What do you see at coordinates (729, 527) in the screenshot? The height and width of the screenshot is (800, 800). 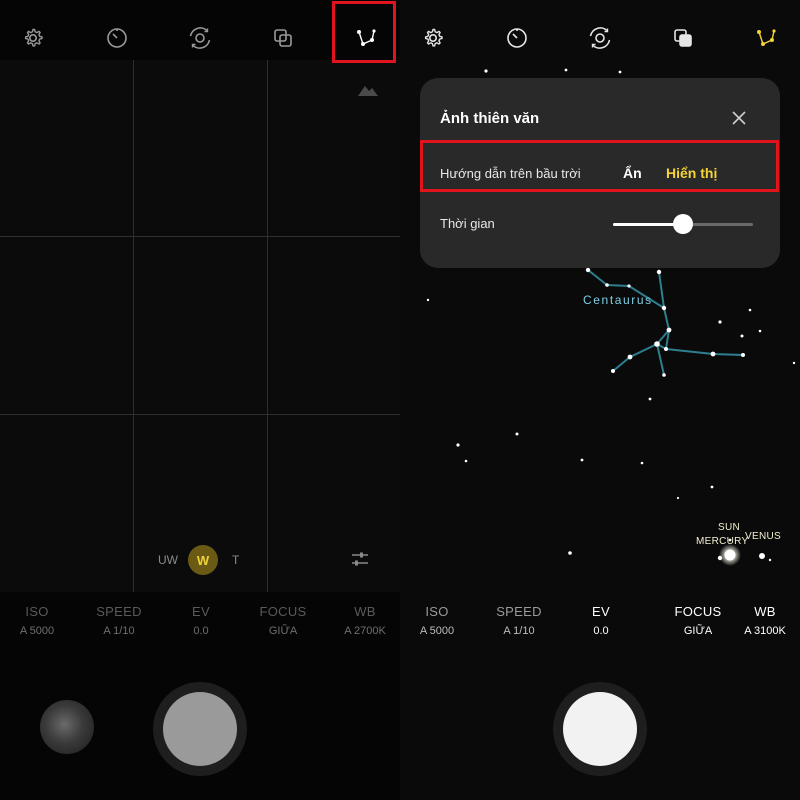 I see `sun-label: SUN` at bounding box center [729, 527].